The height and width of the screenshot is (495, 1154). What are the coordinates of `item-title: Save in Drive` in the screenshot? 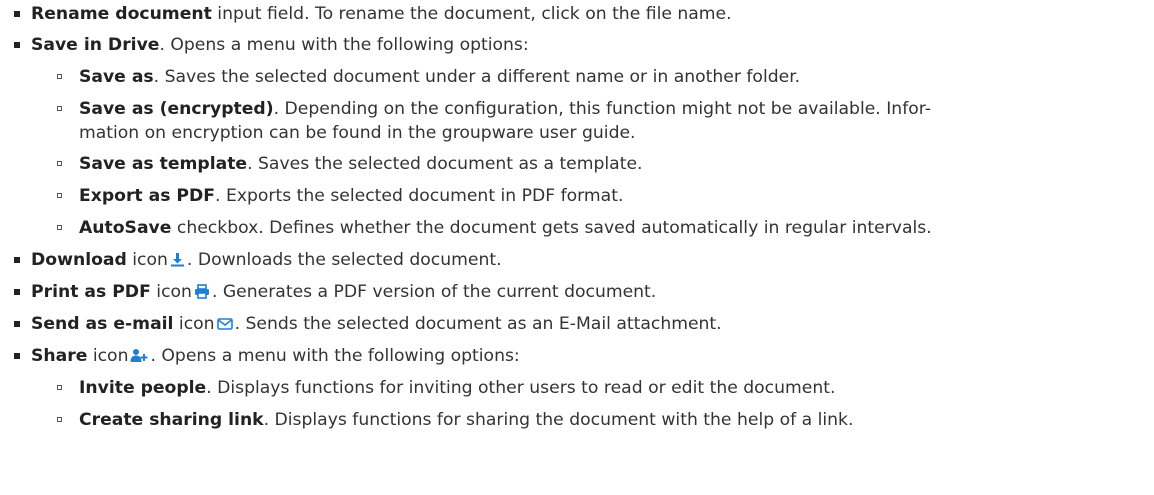 It's located at (95, 45).